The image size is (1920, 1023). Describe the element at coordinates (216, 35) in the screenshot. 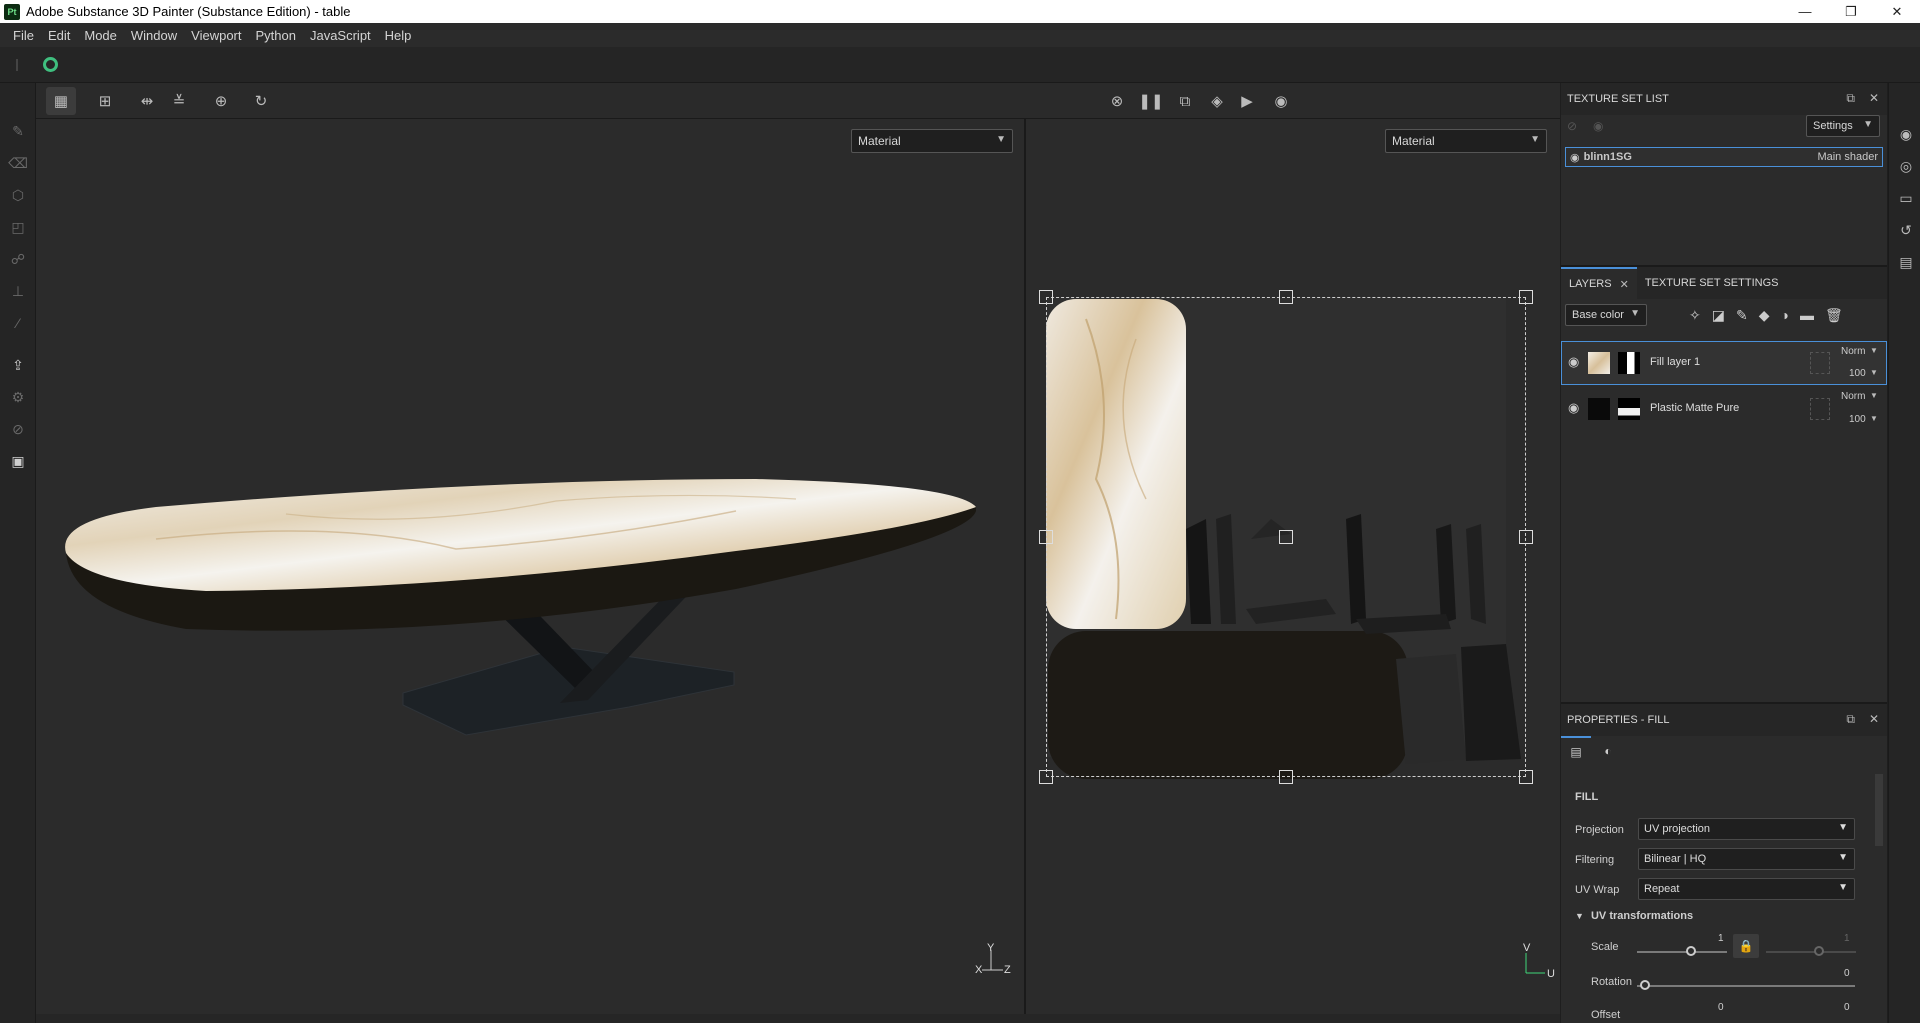

I see `menu-viewport: Viewport` at that location.